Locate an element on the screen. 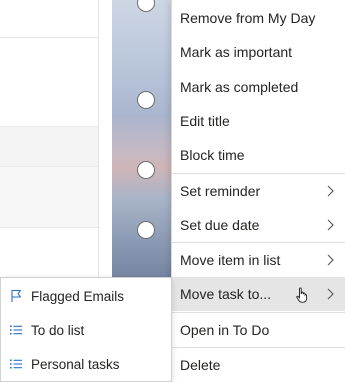 This screenshot has height=382, width=345. menu-item-block-time: Block time is located at coordinates (258, 155).